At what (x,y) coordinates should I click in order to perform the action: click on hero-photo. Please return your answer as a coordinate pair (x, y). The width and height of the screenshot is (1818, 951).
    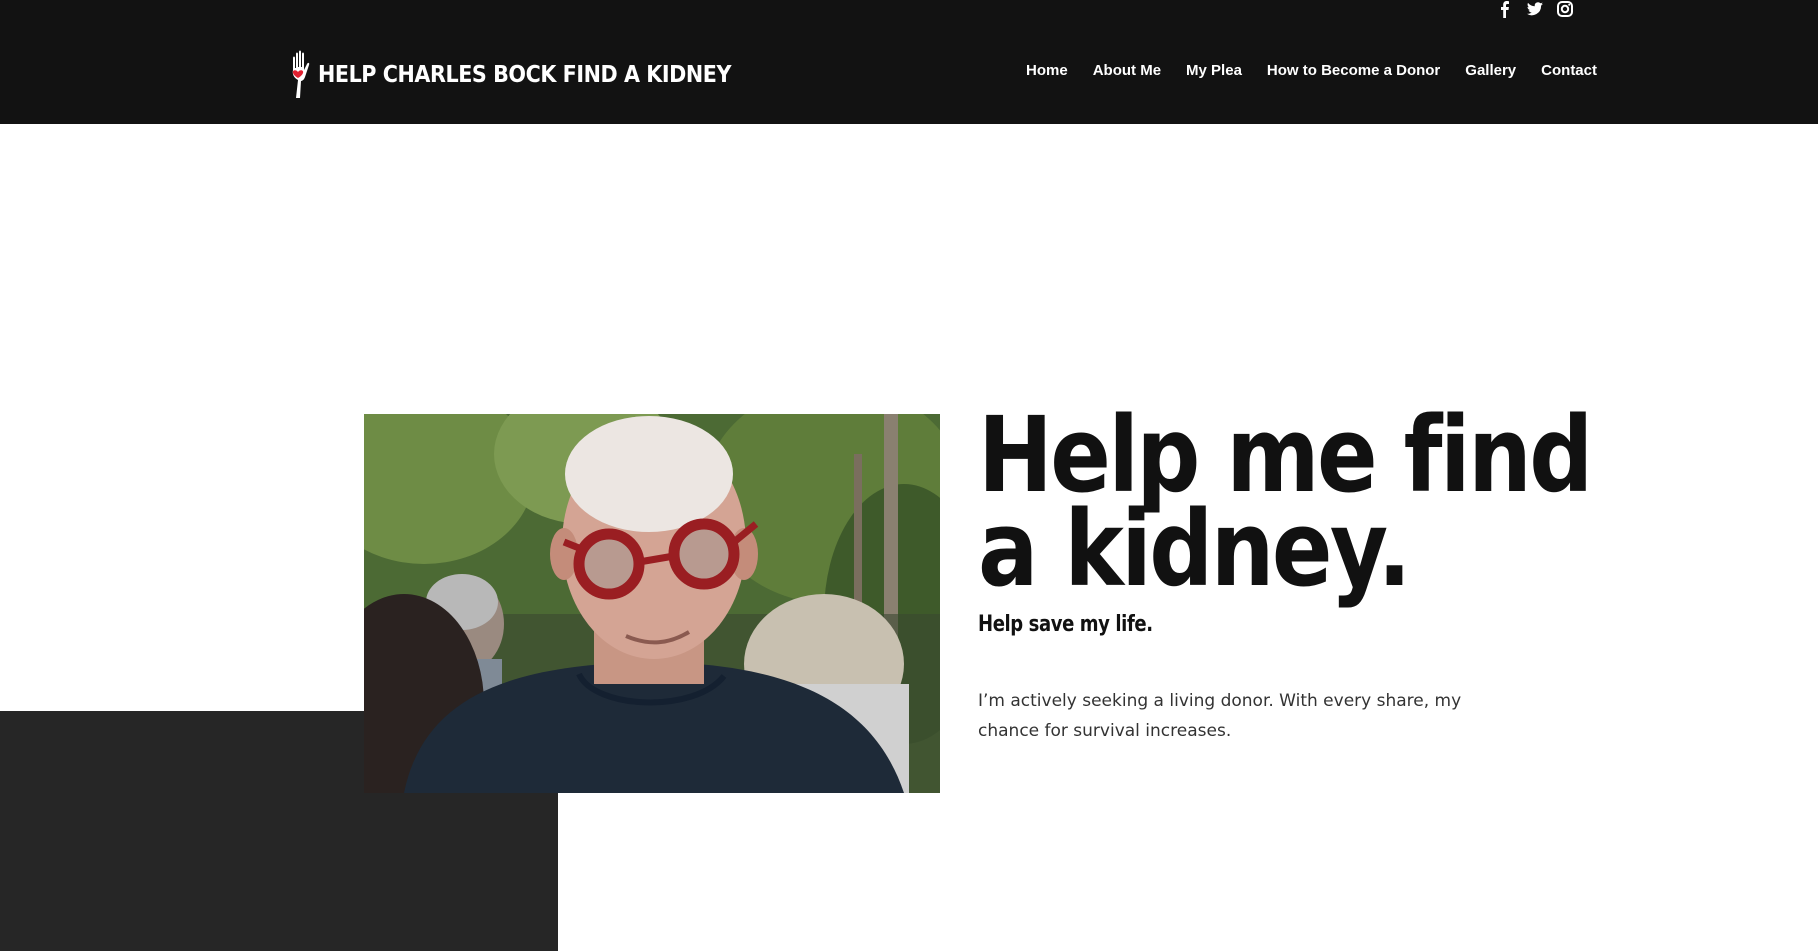
    Looking at the image, I should click on (652, 603).